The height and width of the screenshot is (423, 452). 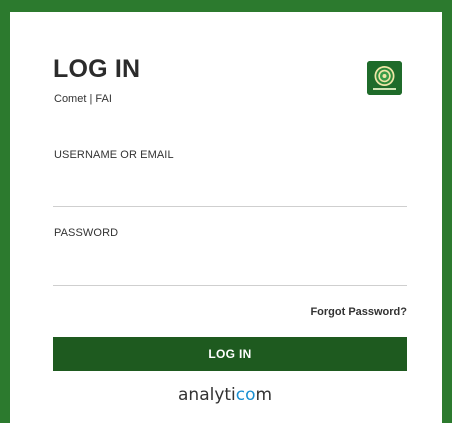 I want to click on organization-seal-icon, so click(x=384, y=78).